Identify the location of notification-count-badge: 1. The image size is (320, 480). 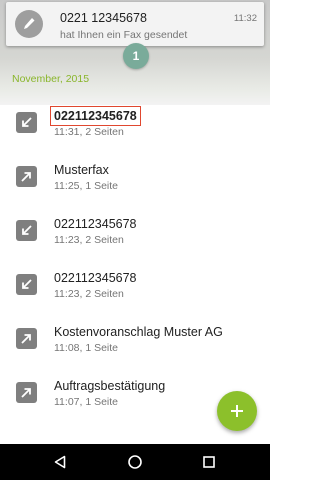
(136, 56).